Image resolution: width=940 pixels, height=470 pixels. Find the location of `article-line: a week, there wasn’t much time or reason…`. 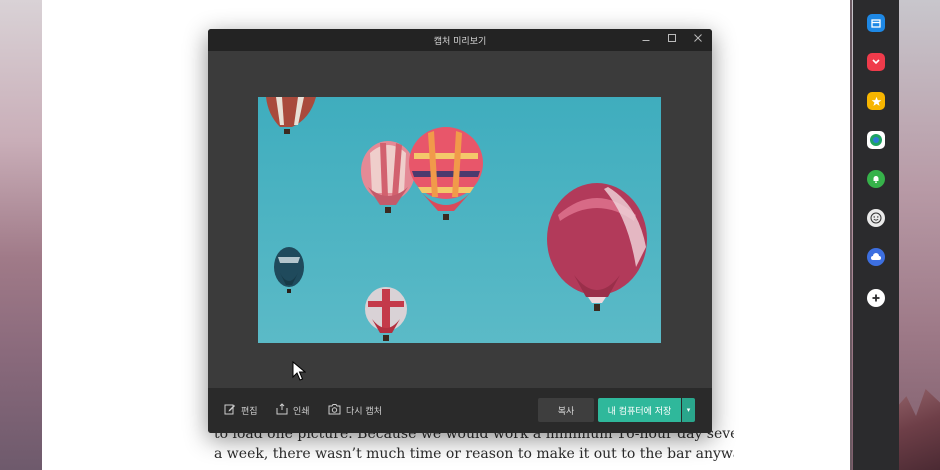

article-line: a week, there wasn’t much time or reason… is located at coordinates (474, 454).